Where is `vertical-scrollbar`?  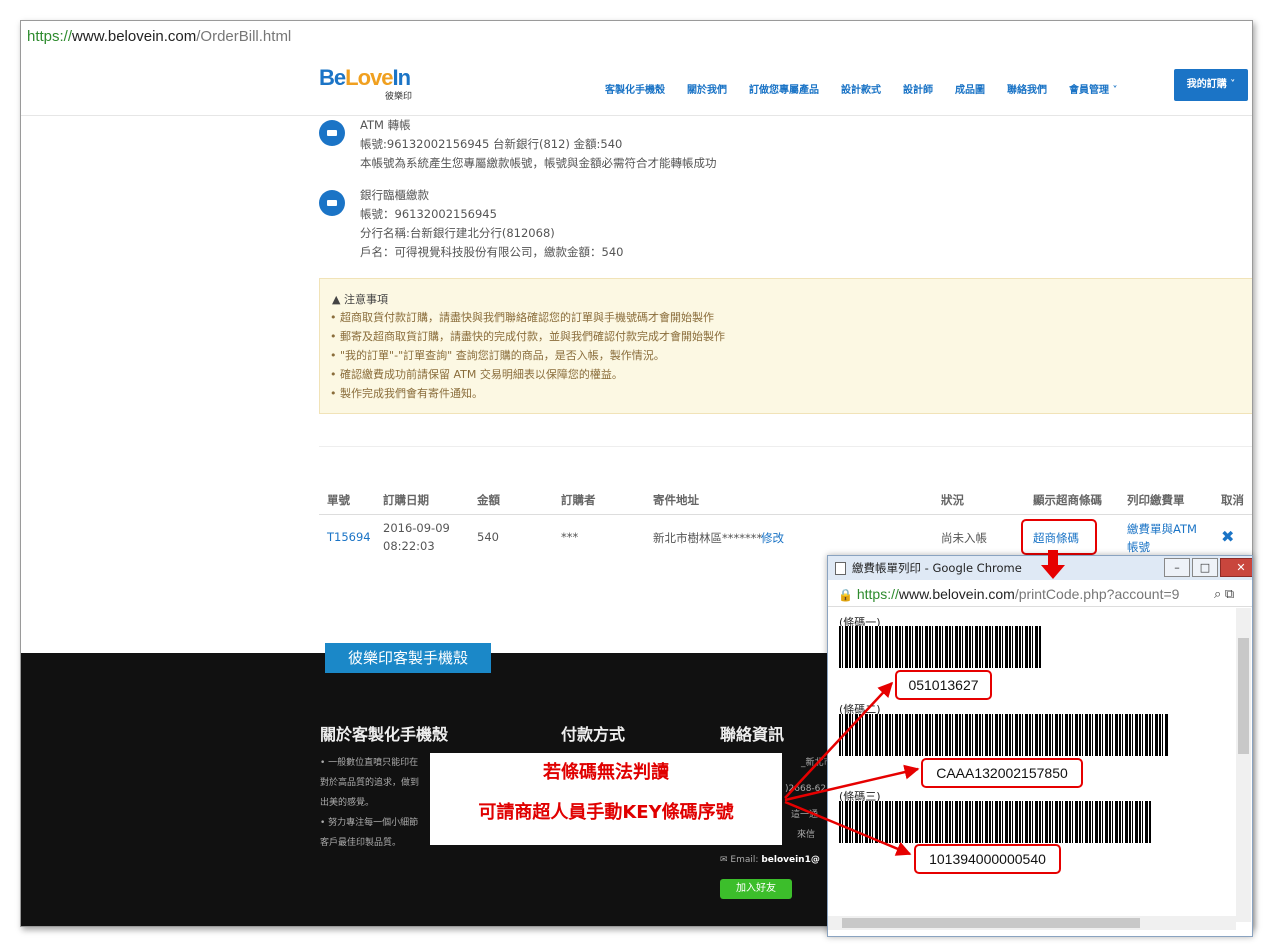 vertical-scrollbar is located at coordinates (1243, 765).